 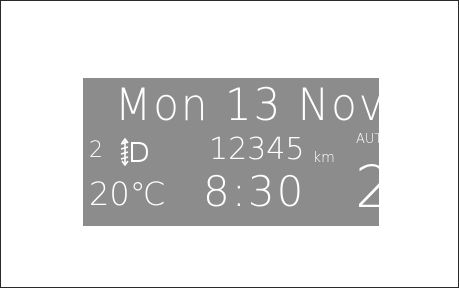 I want to click on odometer-value: 12345, so click(x=257, y=149).